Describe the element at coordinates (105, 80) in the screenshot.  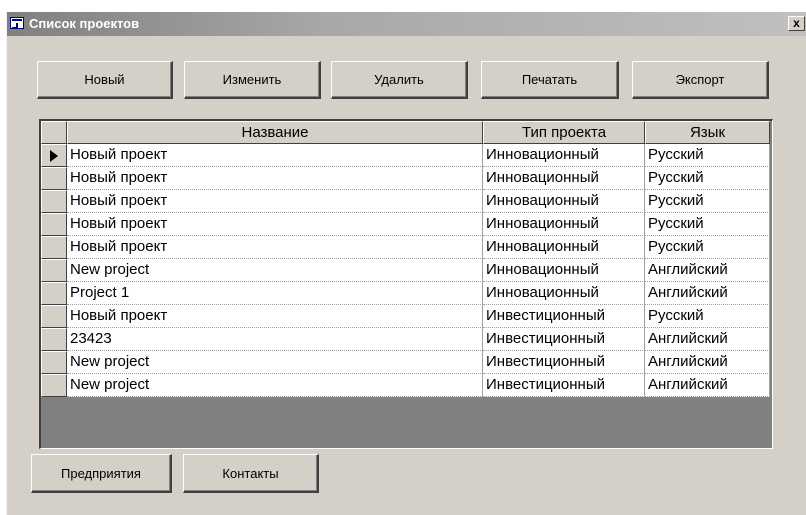
I see `new-button: Новый` at that location.